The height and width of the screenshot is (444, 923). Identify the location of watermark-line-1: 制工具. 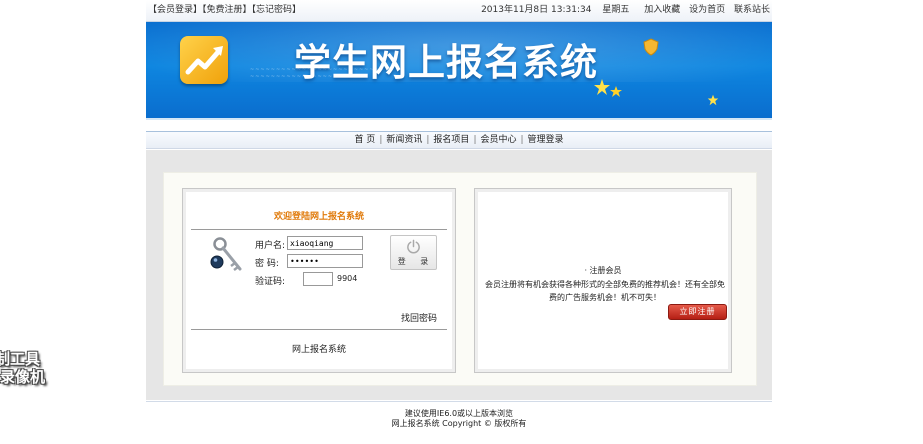
(20, 359).